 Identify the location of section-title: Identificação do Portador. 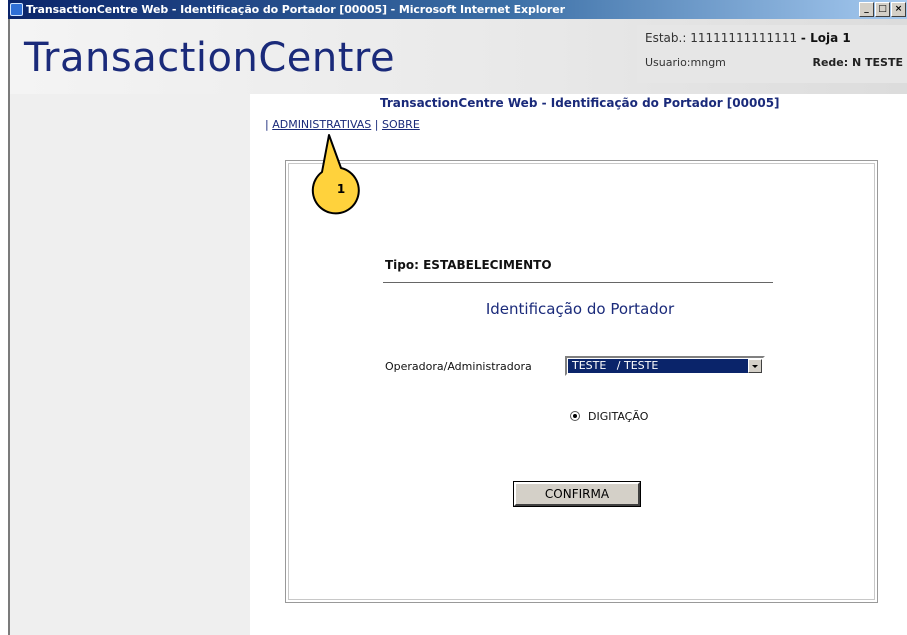
(580, 309).